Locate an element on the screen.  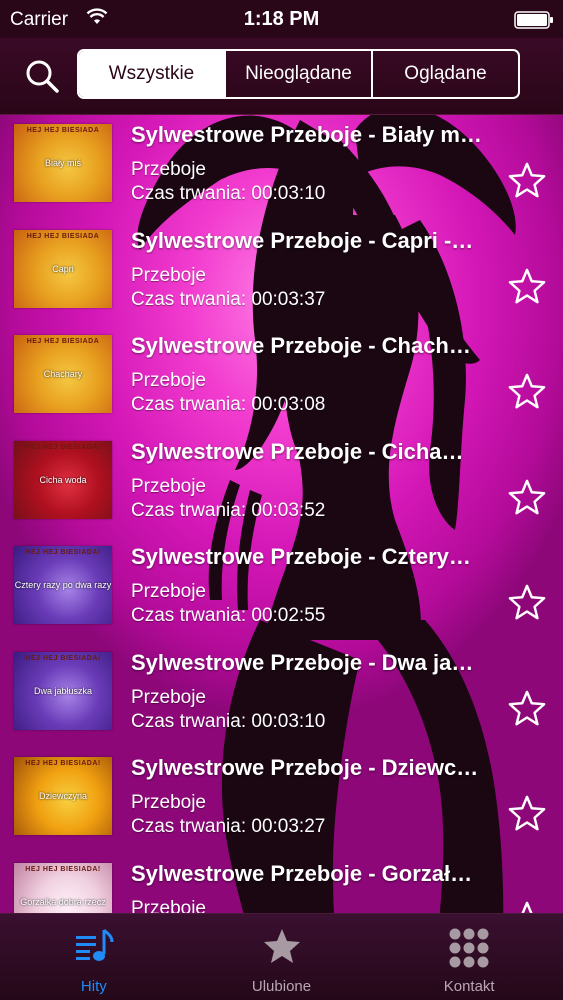
filter-bar: Wszystkie Nieoglądane Oglądane is located at coordinates (281, 76).